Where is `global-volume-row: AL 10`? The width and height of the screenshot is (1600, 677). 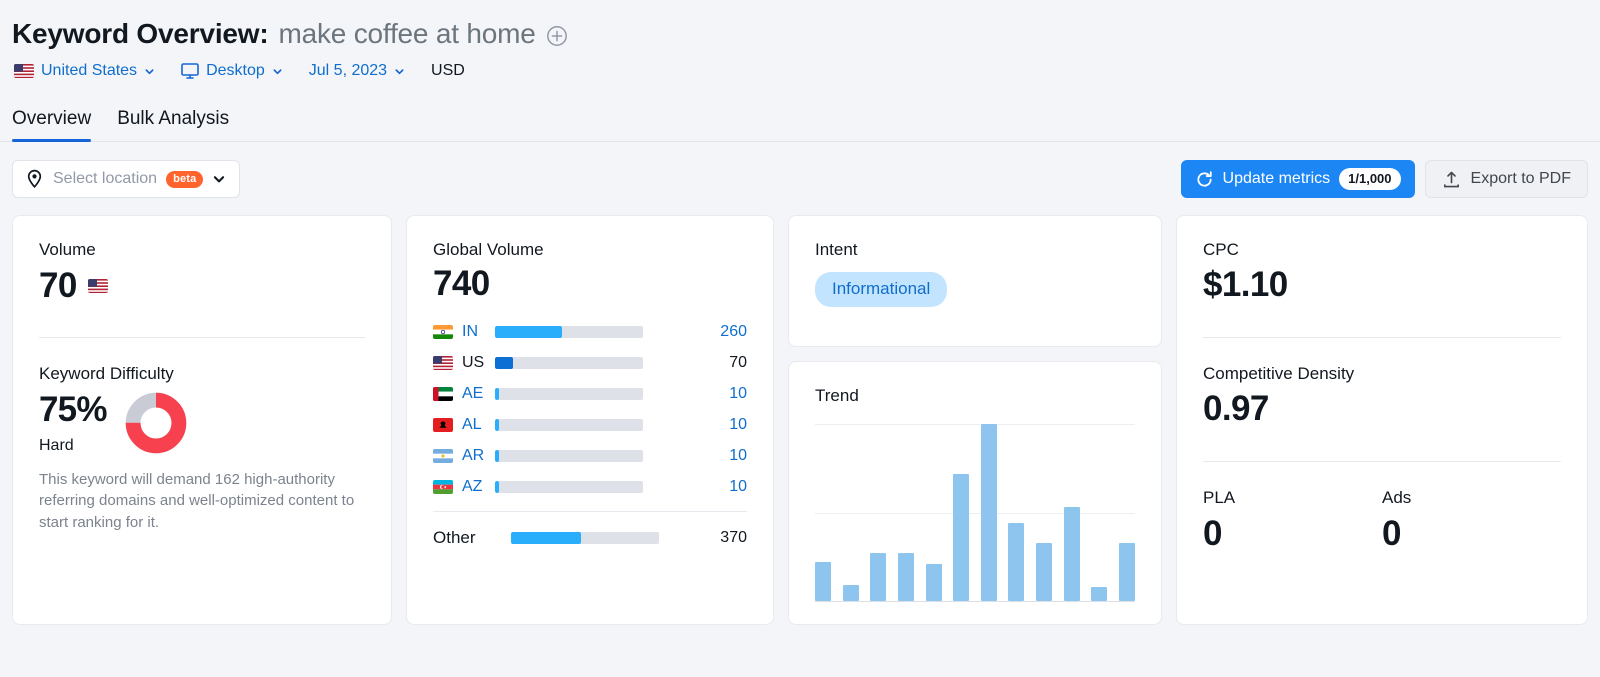 global-volume-row: AL 10 is located at coordinates (590, 425).